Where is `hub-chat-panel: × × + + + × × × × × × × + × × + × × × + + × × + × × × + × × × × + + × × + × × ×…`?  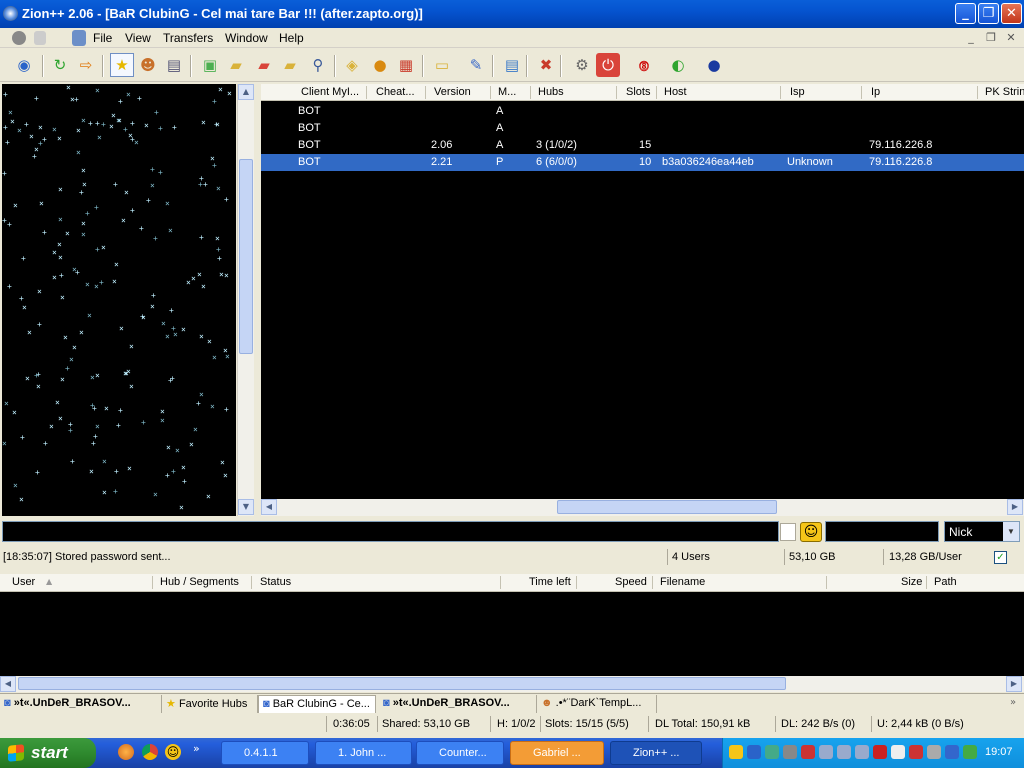 hub-chat-panel: × × + + + × × × × × × × + × × + × × × + + × × + × × × + × × × × + + × × + × × ×… is located at coordinates (119, 300).